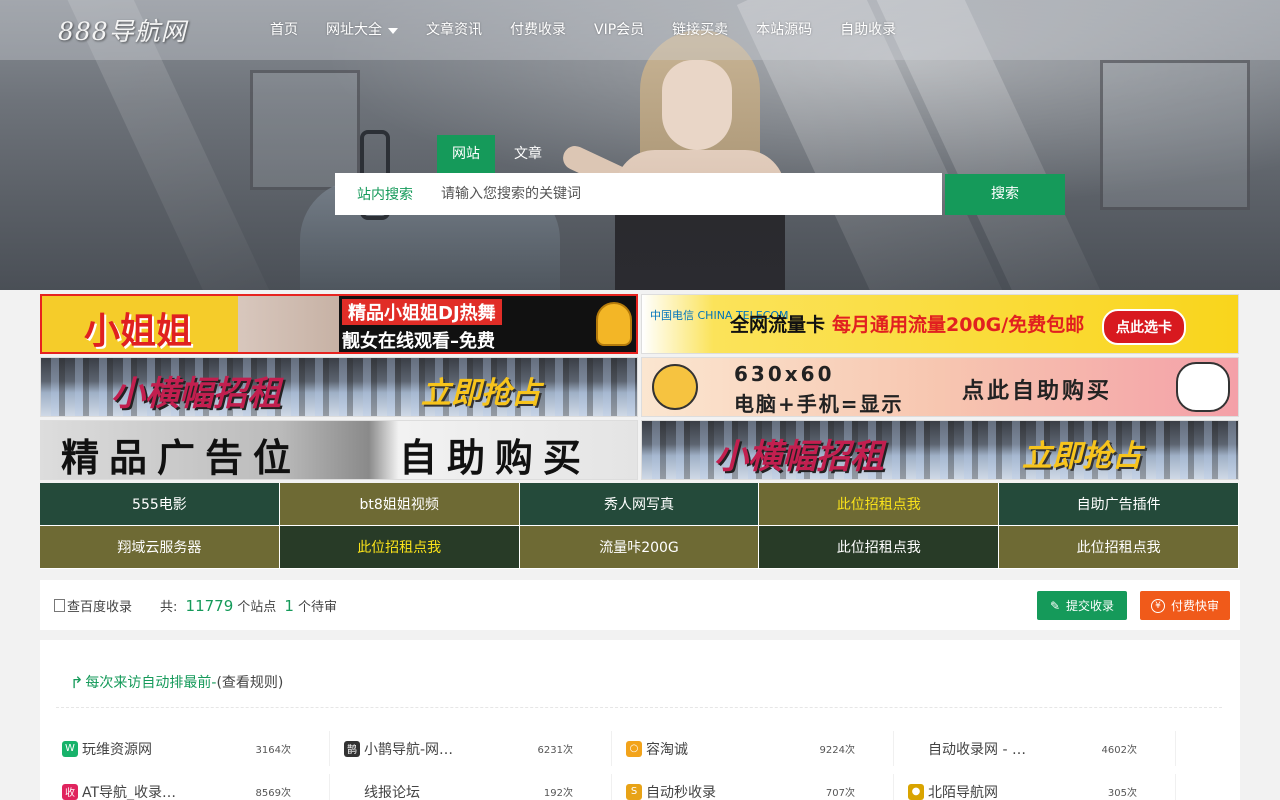 The height and width of the screenshot is (800, 1280). Describe the element at coordinates (639, 707) in the screenshot. I see `divider` at that location.